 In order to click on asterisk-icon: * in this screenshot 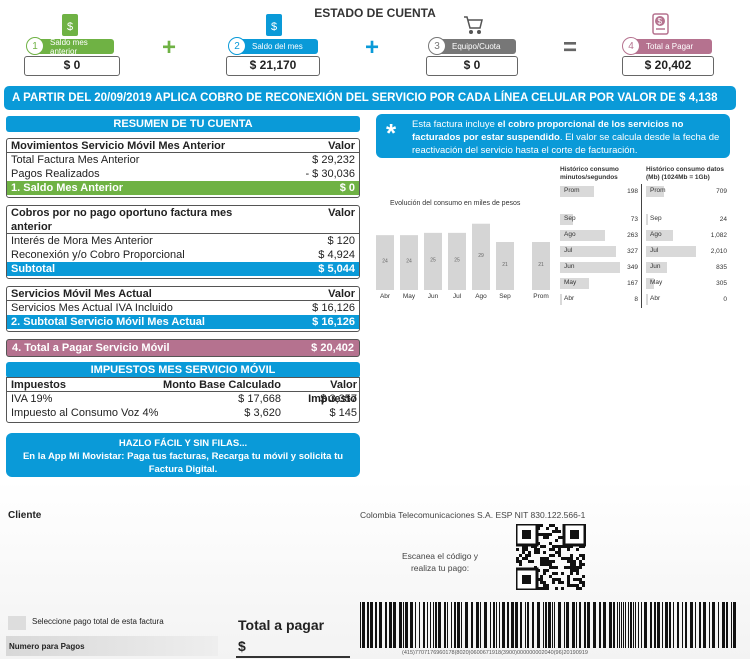, I will do `click(391, 133)`.